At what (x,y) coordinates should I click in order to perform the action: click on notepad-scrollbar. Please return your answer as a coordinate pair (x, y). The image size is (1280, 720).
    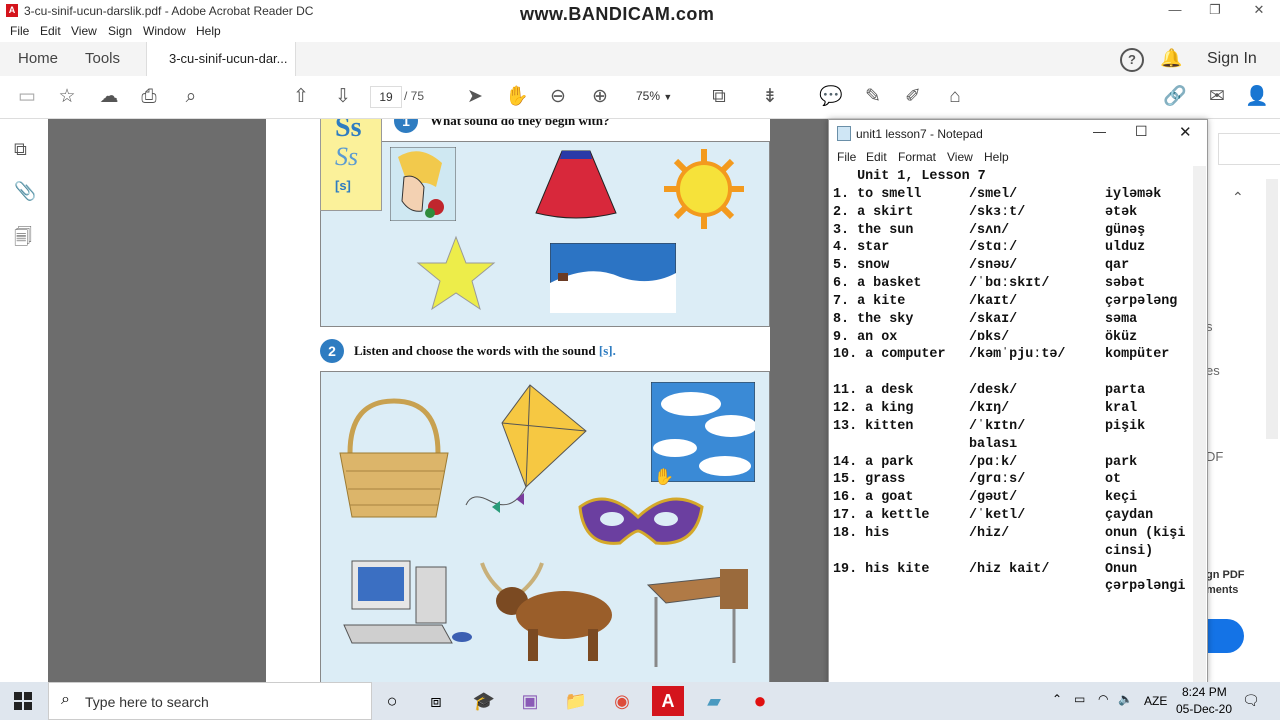
    Looking at the image, I should click on (1199, 424).